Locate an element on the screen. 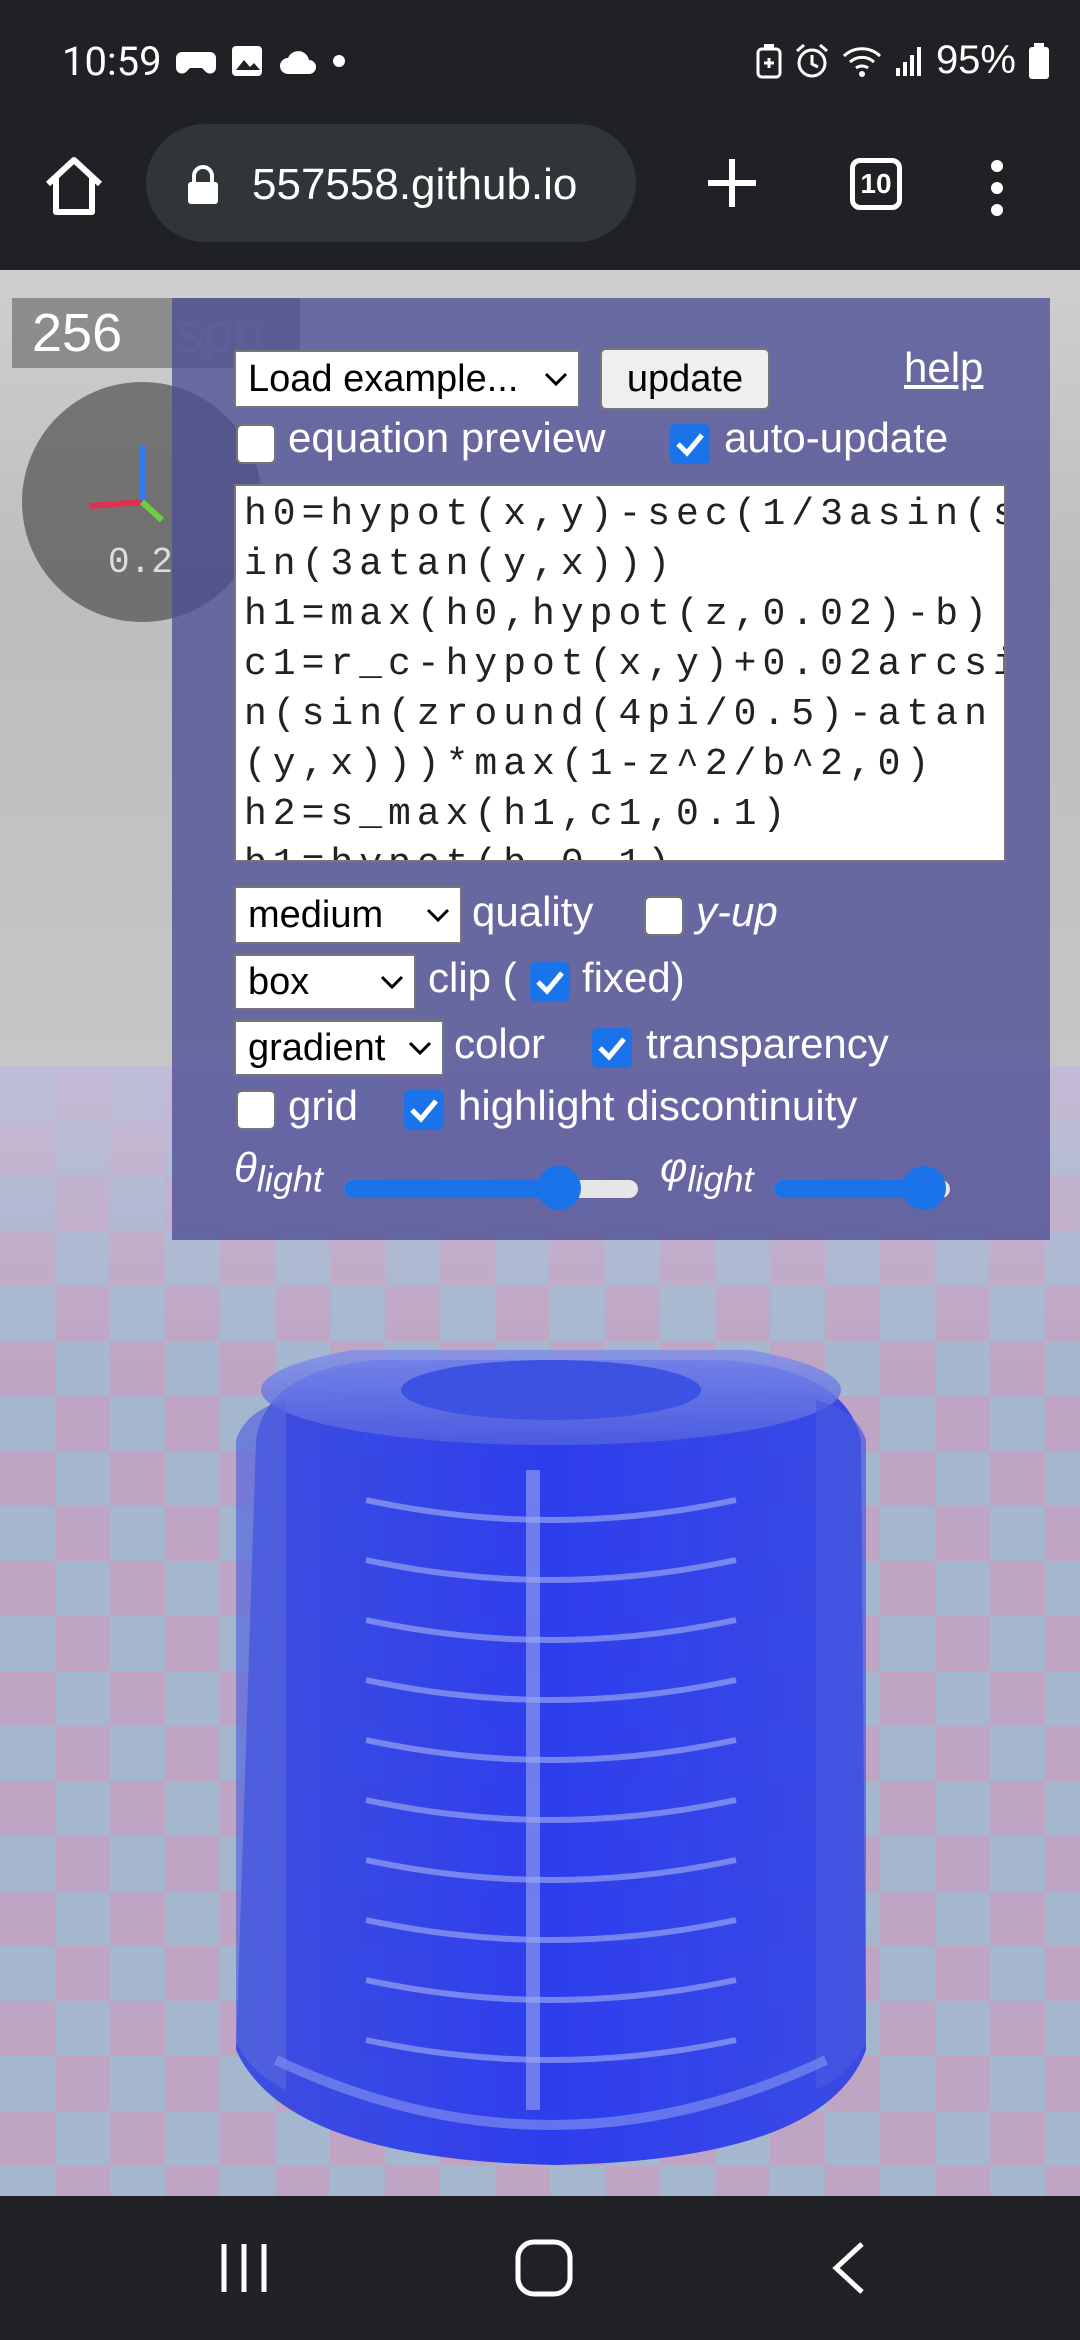 The width and height of the screenshot is (1080, 2340). auto-update-checkbox is located at coordinates (690, 444).